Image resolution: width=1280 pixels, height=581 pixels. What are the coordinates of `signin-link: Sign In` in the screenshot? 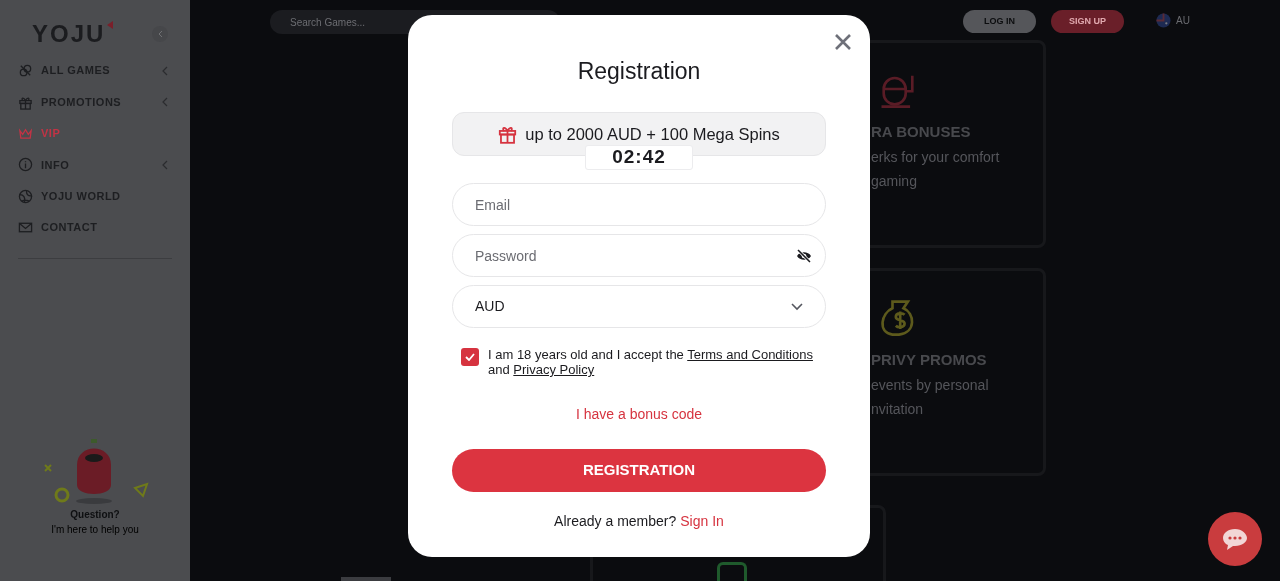 It's located at (702, 521).